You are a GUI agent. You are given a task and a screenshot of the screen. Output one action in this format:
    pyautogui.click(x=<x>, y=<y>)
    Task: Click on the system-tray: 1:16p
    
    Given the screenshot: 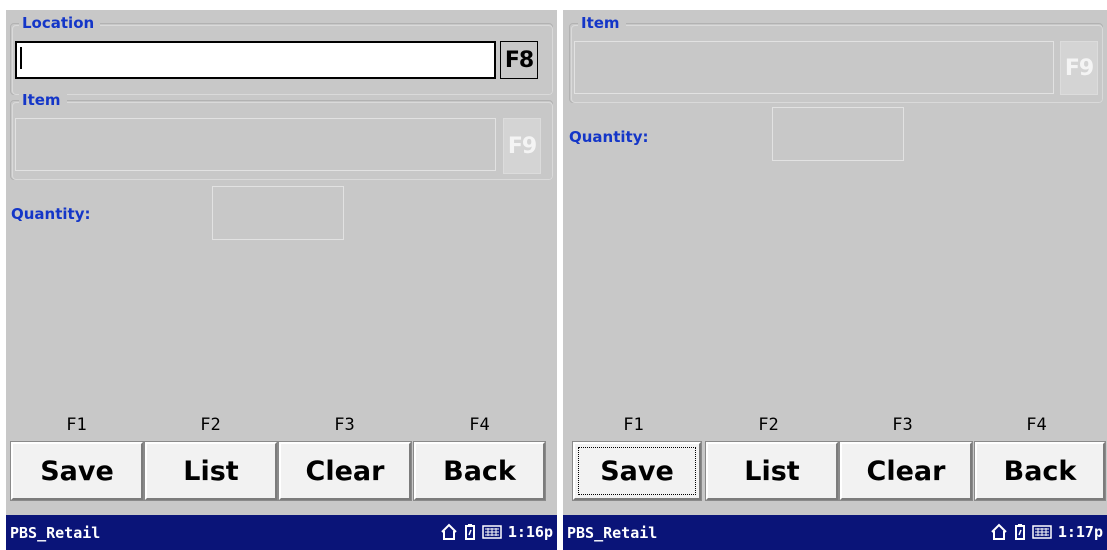 What is the action you would take?
    pyautogui.click(x=496, y=532)
    